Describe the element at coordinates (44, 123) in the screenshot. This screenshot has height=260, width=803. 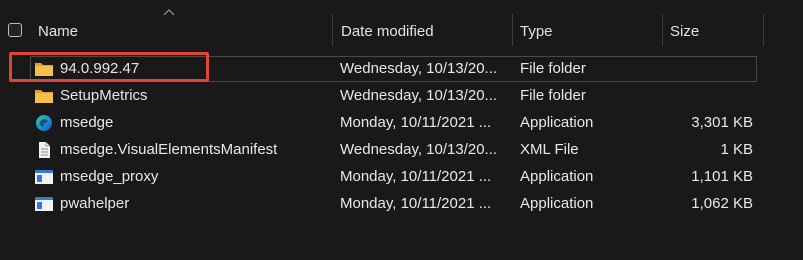
I see `edge-icon` at that location.